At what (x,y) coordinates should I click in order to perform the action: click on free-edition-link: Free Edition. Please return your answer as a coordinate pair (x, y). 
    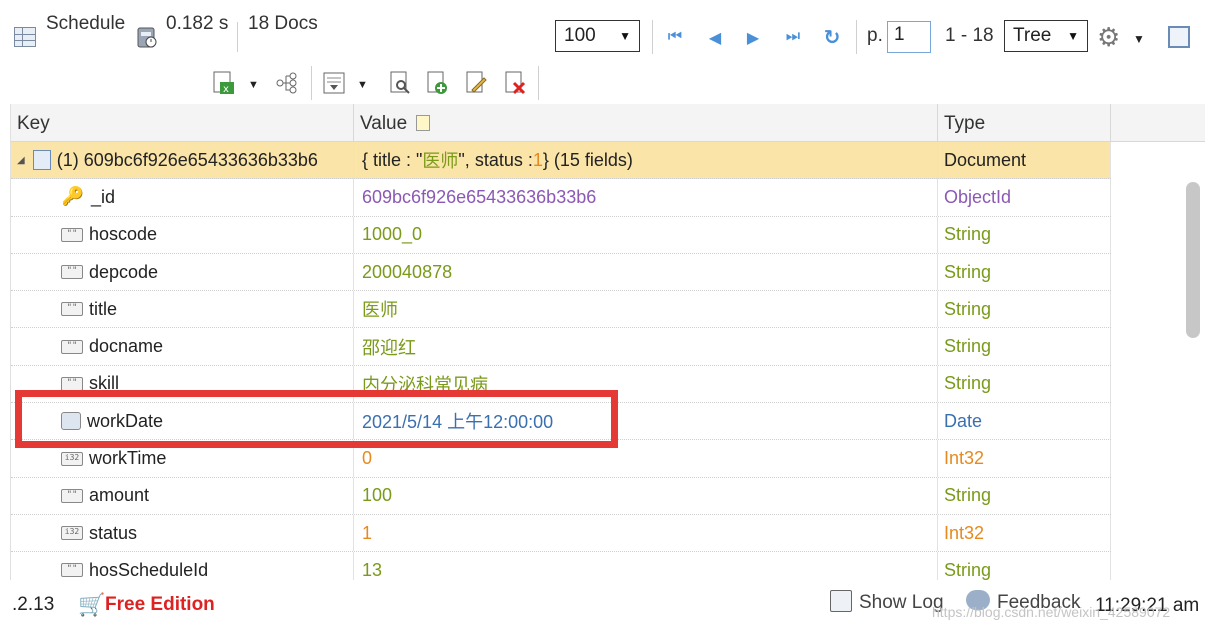
    Looking at the image, I should click on (160, 605).